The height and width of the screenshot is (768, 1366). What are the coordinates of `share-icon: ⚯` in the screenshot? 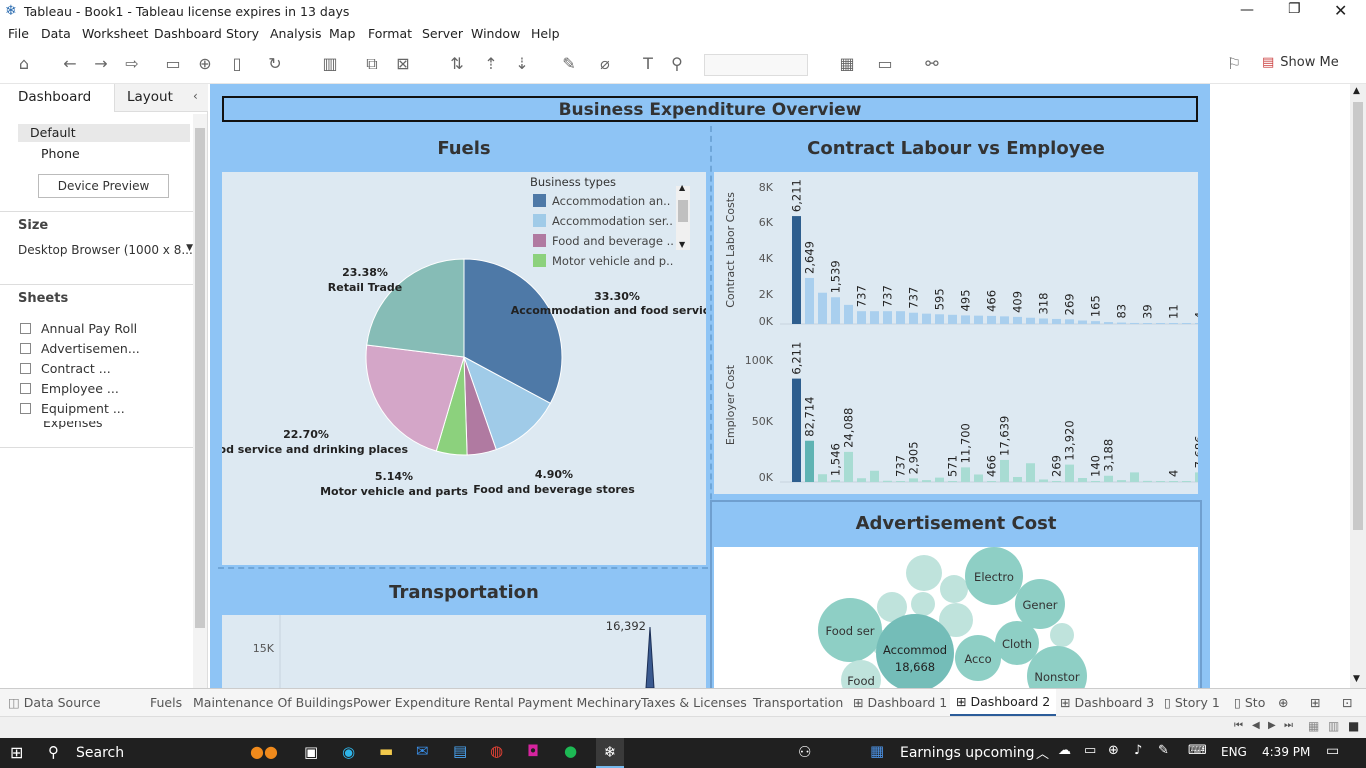 It's located at (932, 64).